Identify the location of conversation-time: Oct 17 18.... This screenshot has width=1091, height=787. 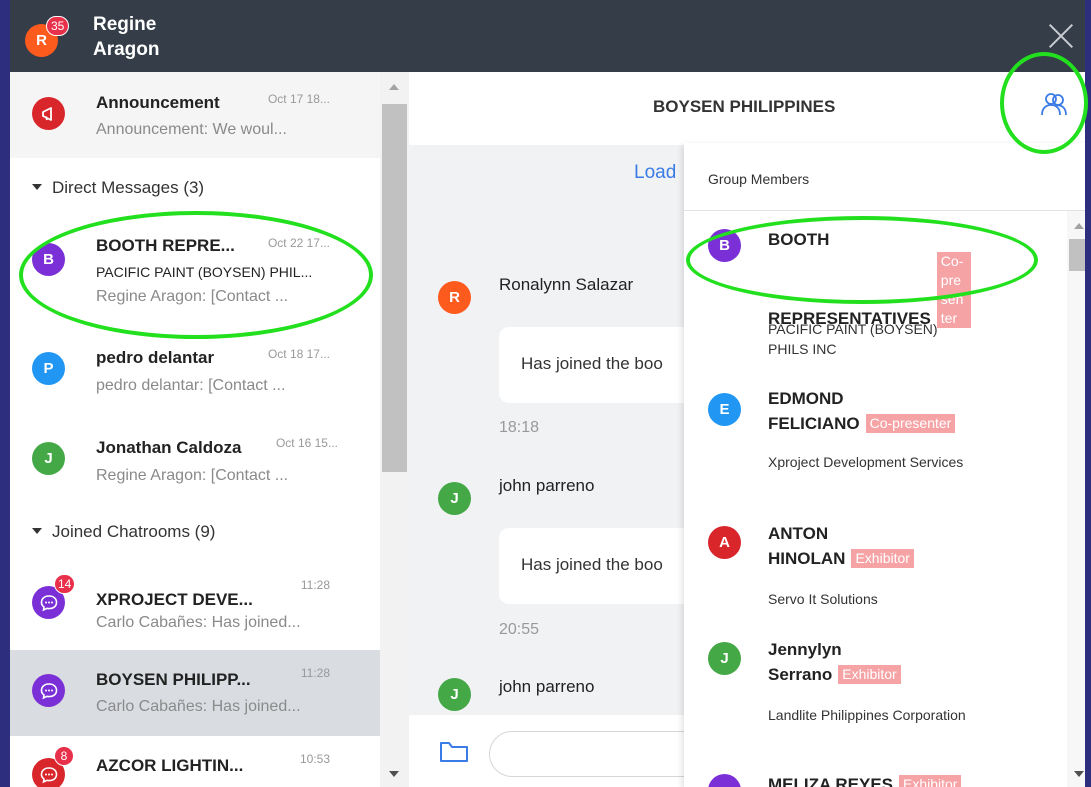
(298, 99).